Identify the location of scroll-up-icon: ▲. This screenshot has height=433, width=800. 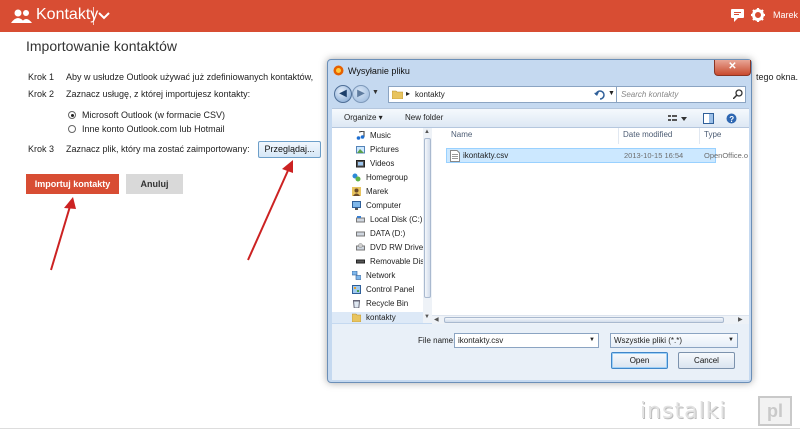
(427, 132).